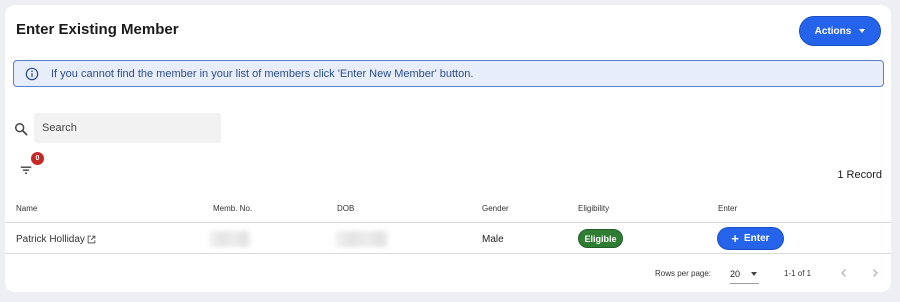  Describe the element at coordinates (757, 238) in the screenshot. I see `enter-button-label: Enter` at that location.